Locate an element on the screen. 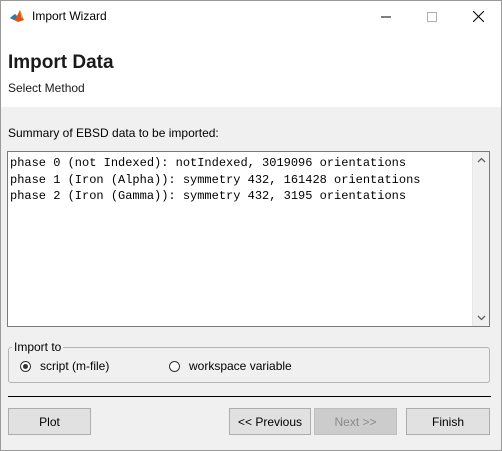  radio-script-mfile: script (m-file) is located at coordinates (64, 366).